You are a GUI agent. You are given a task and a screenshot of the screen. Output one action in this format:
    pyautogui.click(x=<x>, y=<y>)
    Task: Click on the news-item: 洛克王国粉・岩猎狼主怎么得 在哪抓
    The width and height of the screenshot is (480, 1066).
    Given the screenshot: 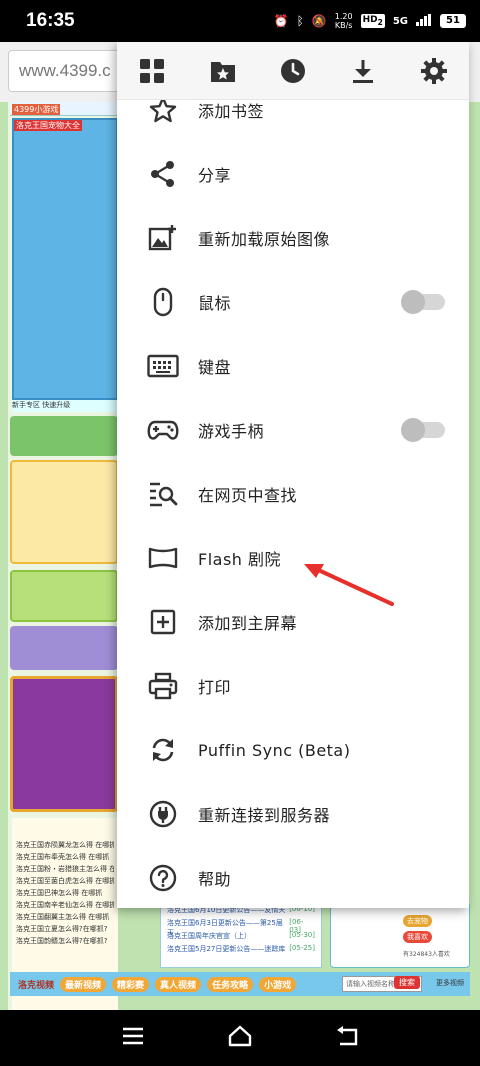 What is the action you would take?
    pyautogui.click(x=65, y=870)
    